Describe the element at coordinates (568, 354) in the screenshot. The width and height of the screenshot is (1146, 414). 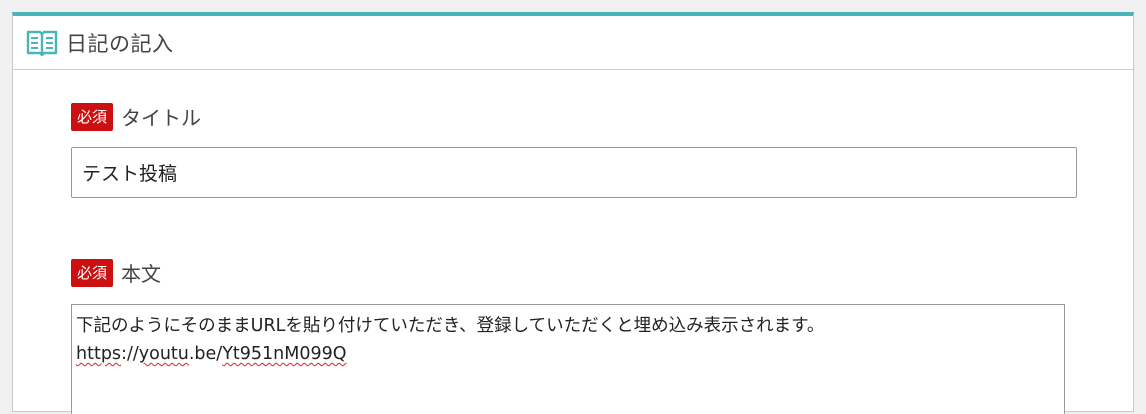
I see `body-url-line: https://youtu.be/Yt951nM099Q` at that location.